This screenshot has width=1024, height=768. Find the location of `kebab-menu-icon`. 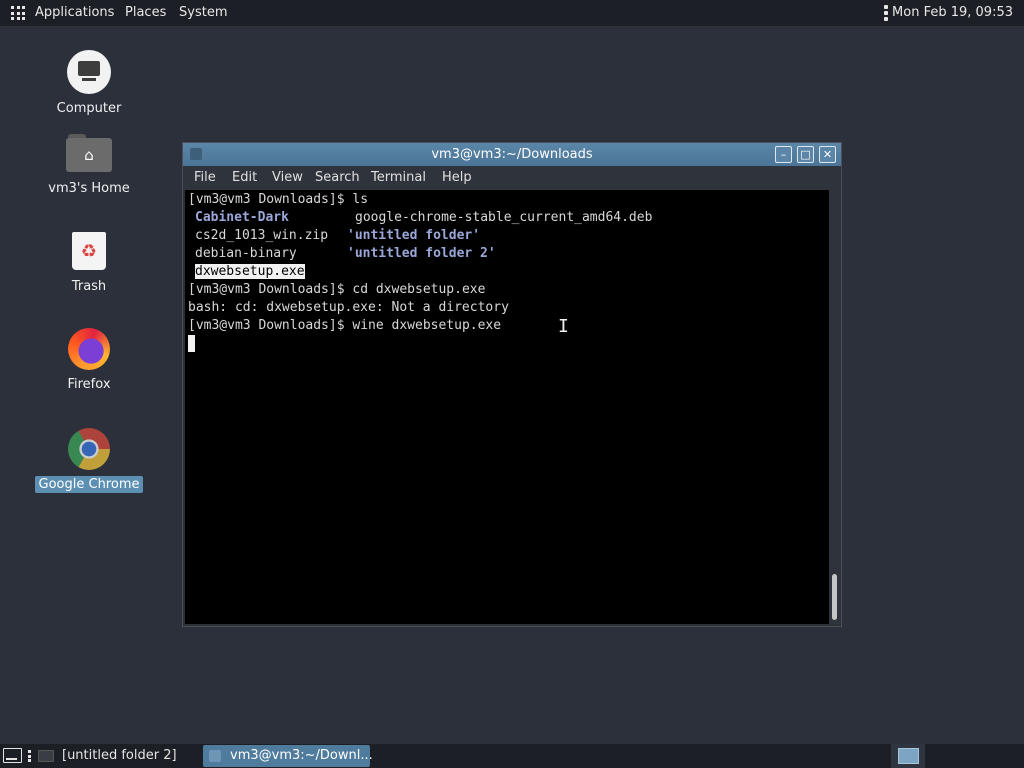

kebab-menu-icon is located at coordinates (886, 13).